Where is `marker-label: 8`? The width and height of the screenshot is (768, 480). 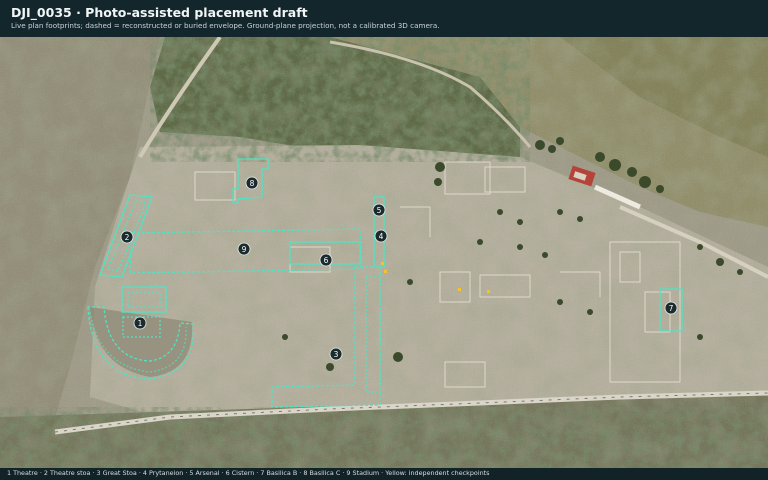 marker-label: 8 is located at coordinates (252, 183).